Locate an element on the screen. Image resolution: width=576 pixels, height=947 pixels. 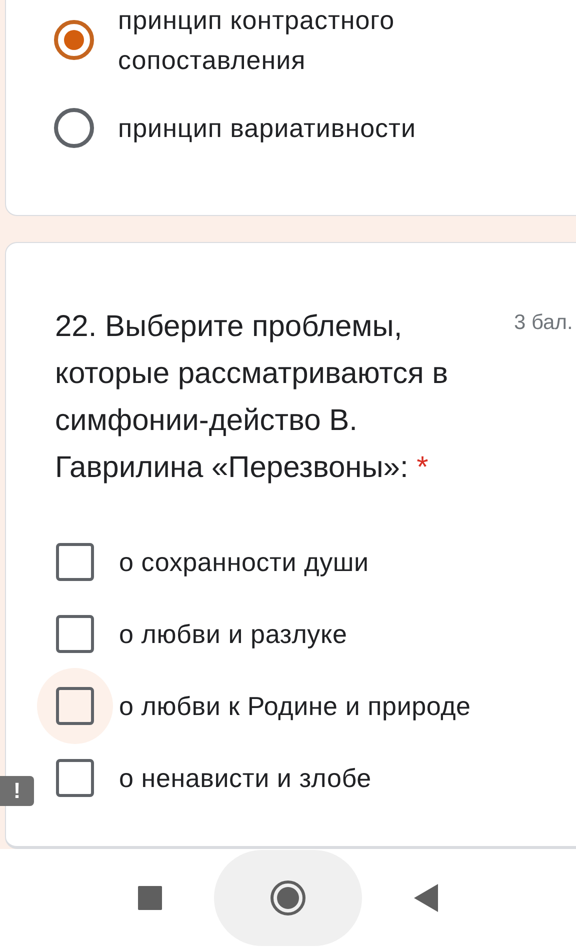
home-icon is located at coordinates (288, 898).